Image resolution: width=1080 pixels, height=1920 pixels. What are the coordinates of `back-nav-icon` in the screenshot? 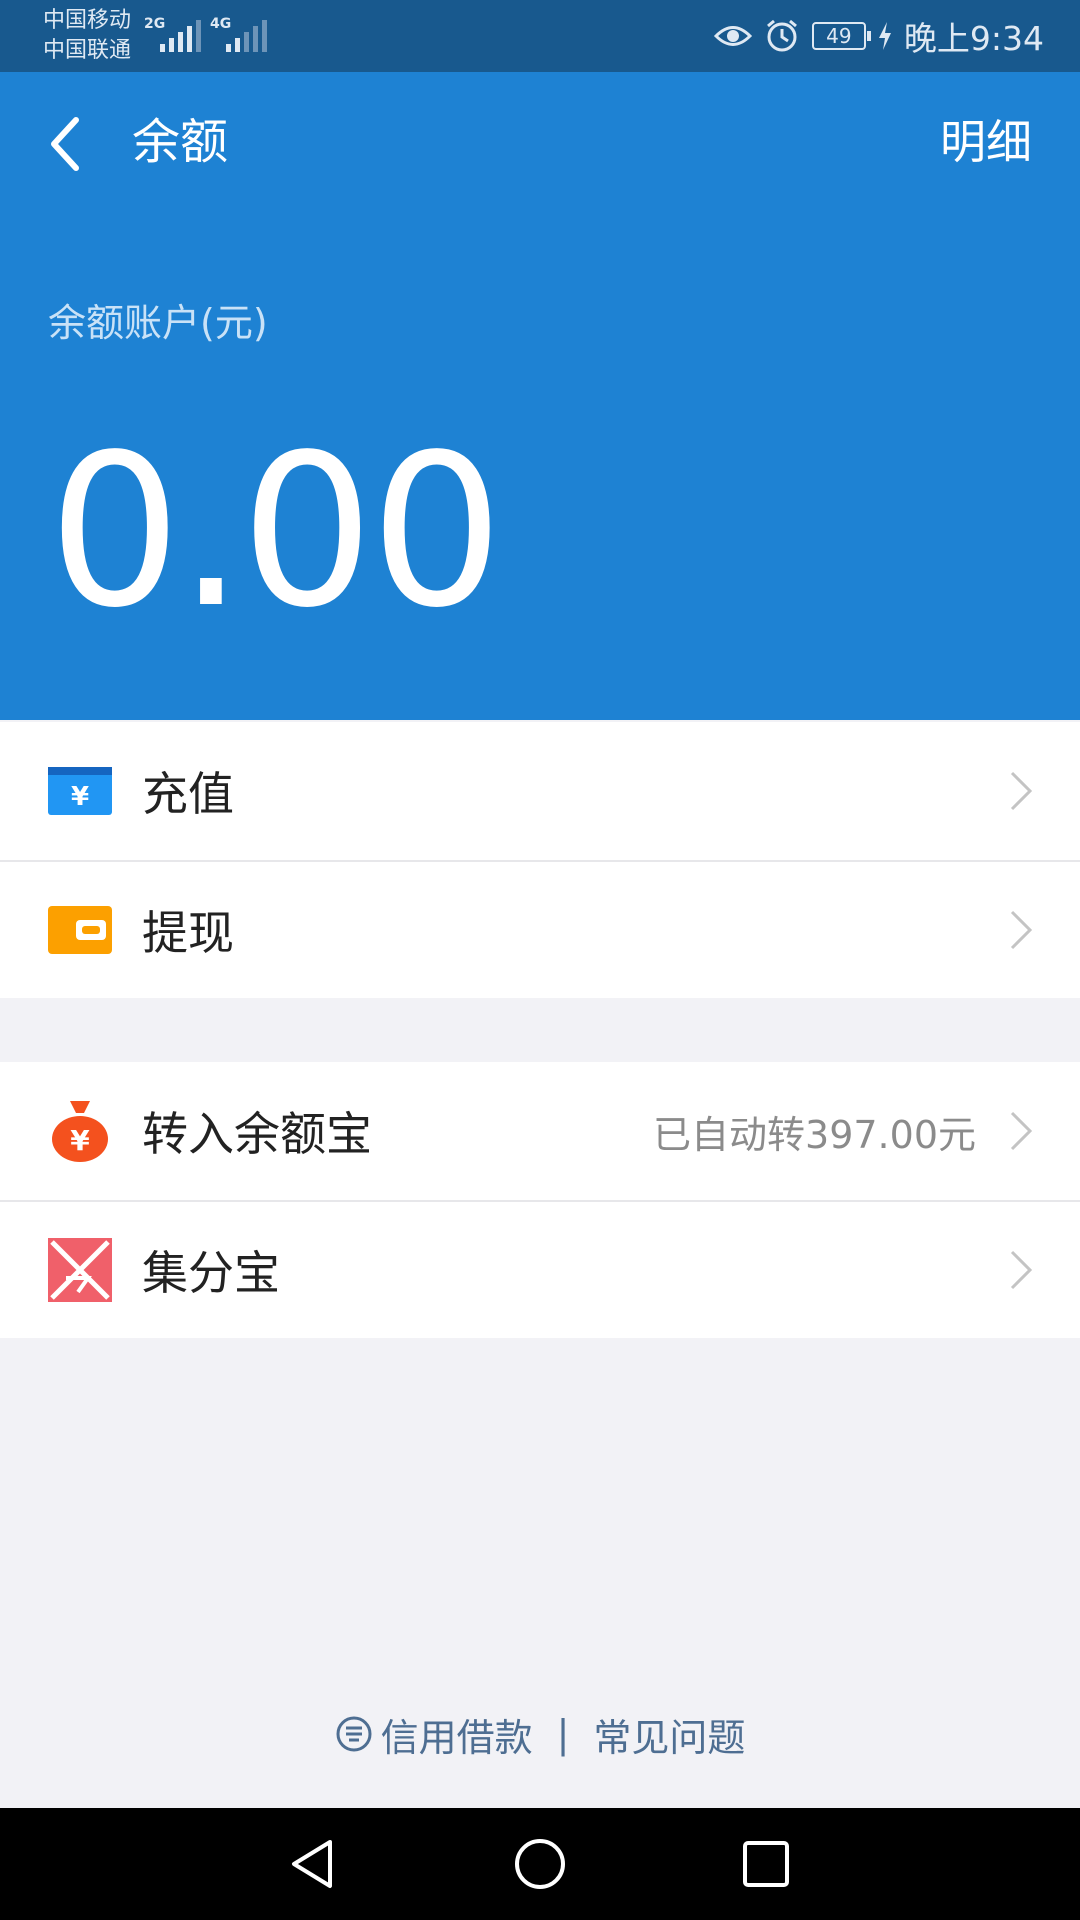 It's located at (314, 1864).